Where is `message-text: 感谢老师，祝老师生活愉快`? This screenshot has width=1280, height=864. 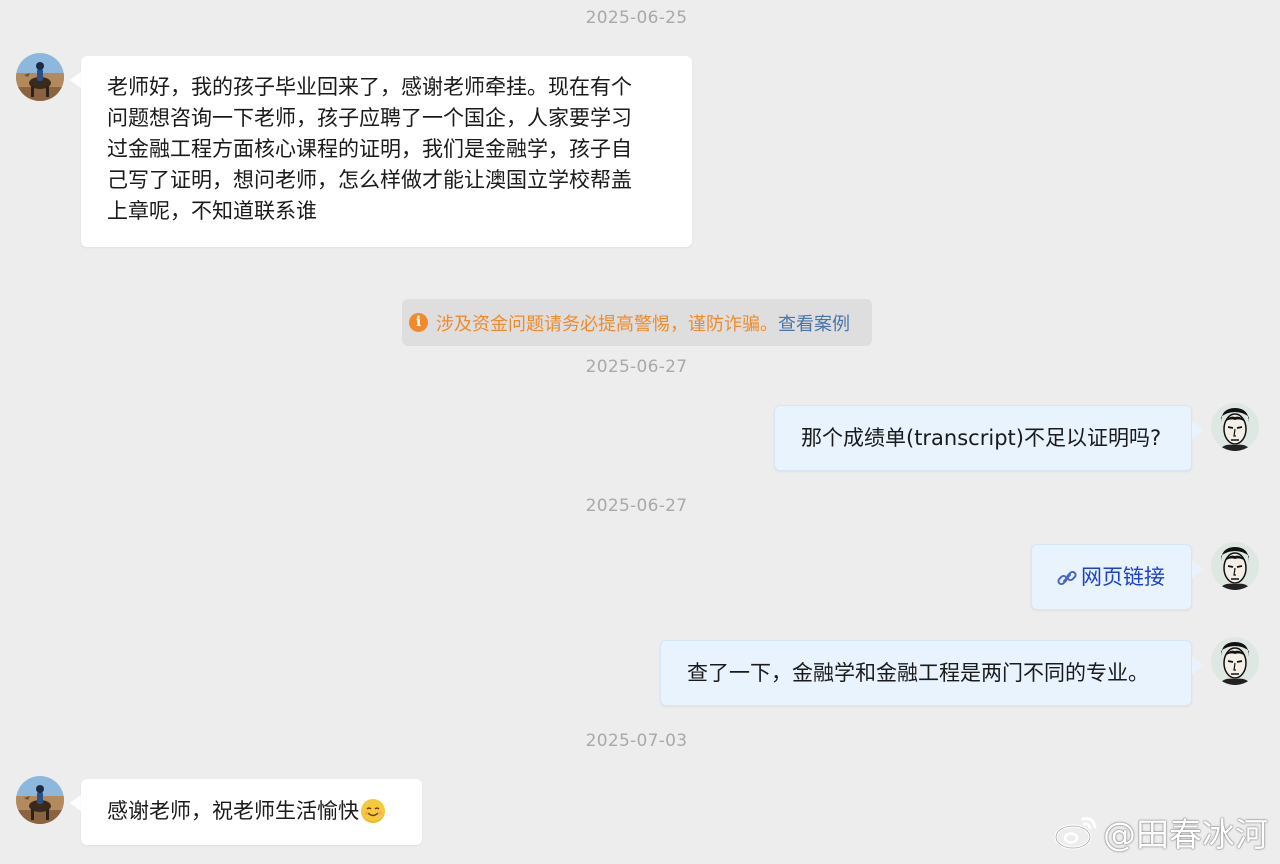
message-text: 感谢老师，祝老师生活愉快 is located at coordinates (233, 811).